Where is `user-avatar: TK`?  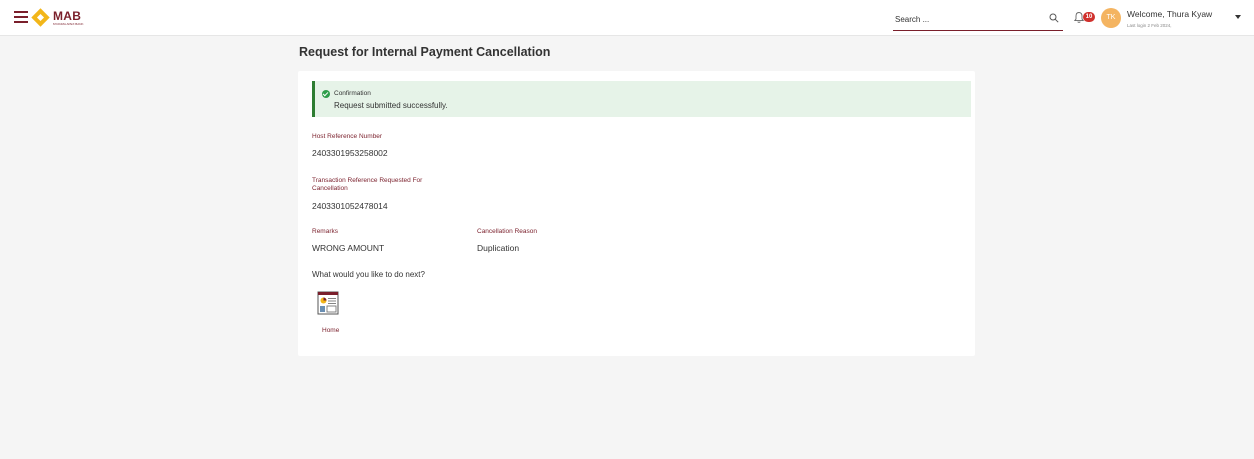
user-avatar: TK is located at coordinates (1111, 18).